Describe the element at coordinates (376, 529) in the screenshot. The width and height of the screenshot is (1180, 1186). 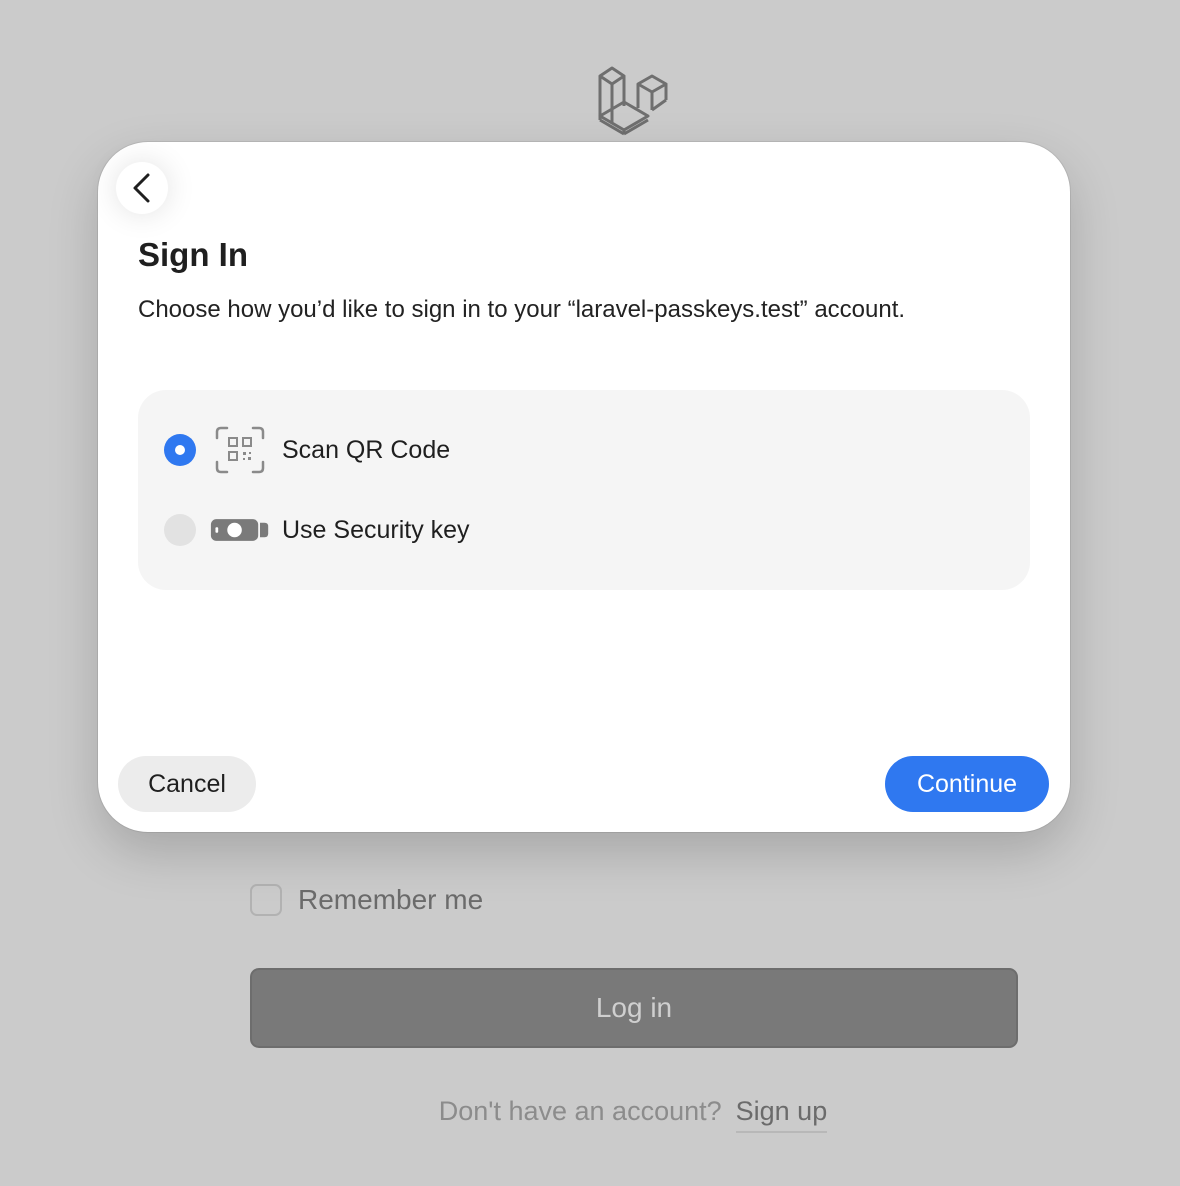
I see `option-label: Use Security key` at that location.